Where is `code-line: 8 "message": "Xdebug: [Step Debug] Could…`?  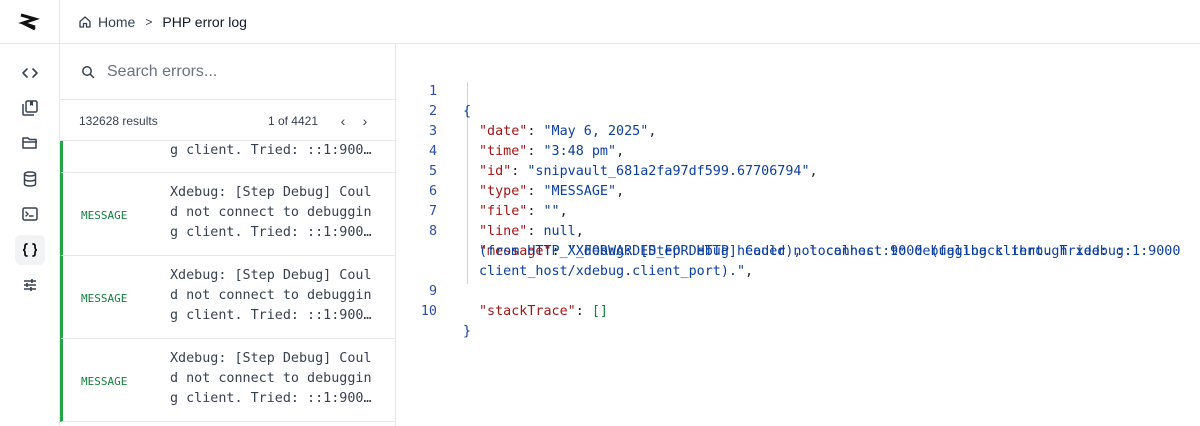
code-line: 8 "message": "Xdebug: [Step Debug] Could… is located at coordinates (788, 230).